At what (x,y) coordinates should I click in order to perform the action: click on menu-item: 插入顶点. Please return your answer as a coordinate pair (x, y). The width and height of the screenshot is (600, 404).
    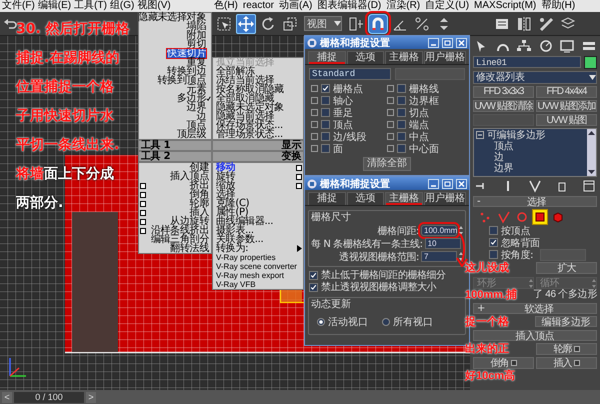
    Looking at the image, I should click on (179, 176).